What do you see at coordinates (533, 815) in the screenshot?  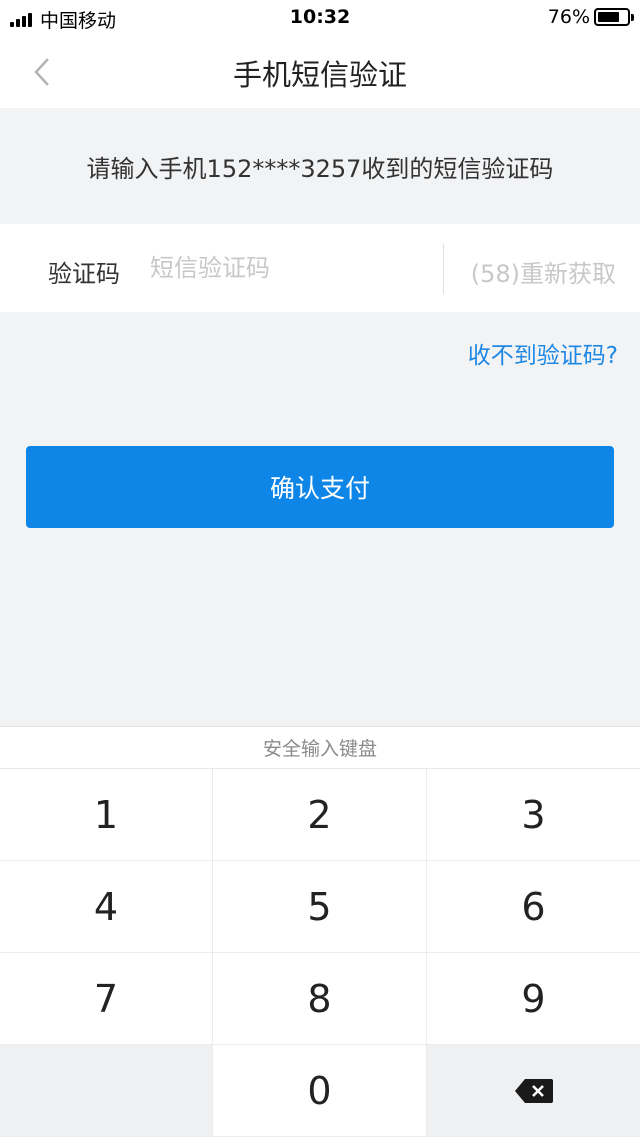 I see `key-3: 3` at bounding box center [533, 815].